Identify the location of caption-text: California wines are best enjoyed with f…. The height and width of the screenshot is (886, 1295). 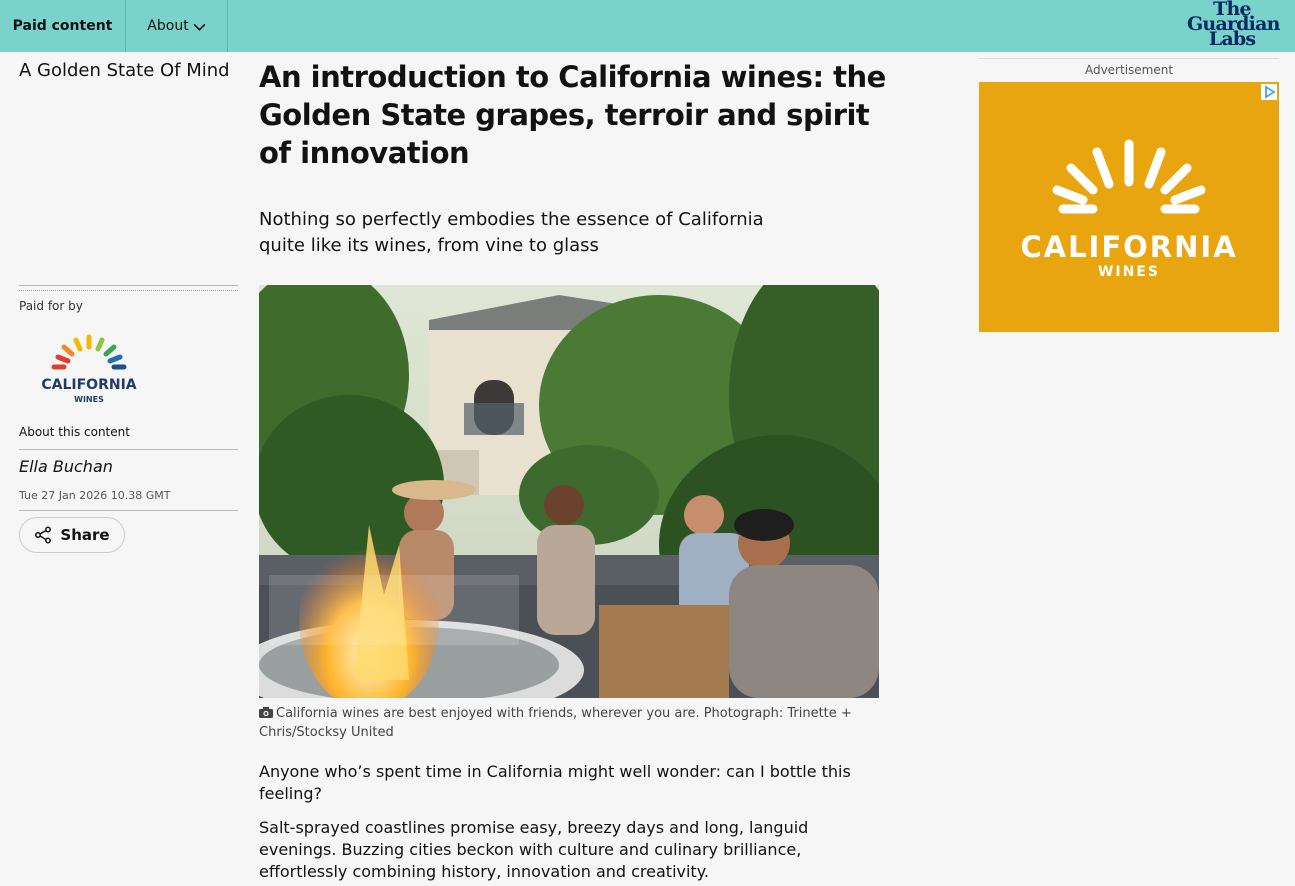
(555, 723).